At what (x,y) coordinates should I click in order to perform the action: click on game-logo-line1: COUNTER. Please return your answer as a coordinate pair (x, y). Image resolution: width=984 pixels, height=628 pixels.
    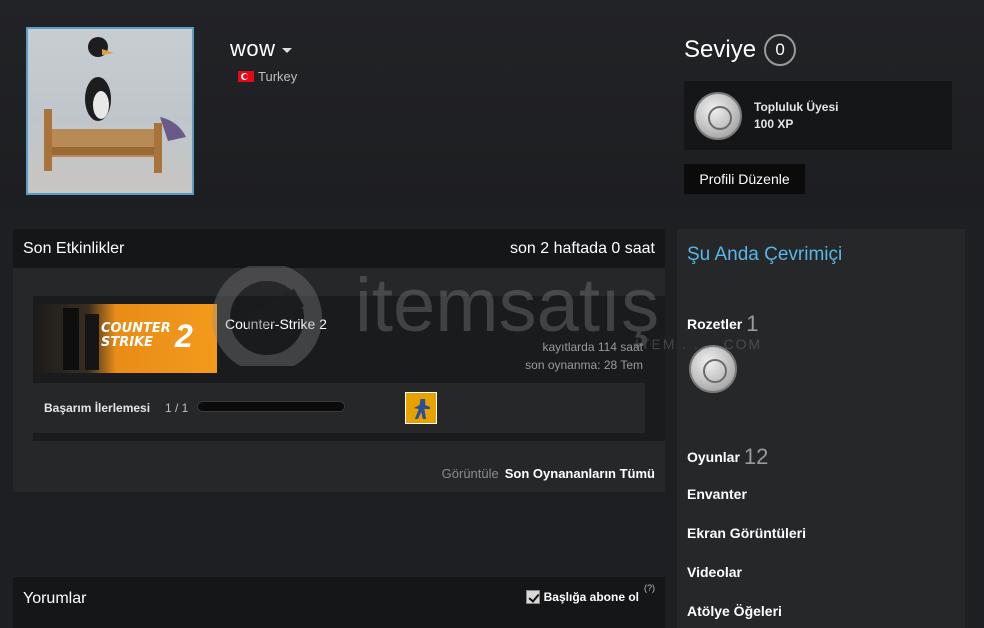
    Looking at the image, I should click on (136, 328).